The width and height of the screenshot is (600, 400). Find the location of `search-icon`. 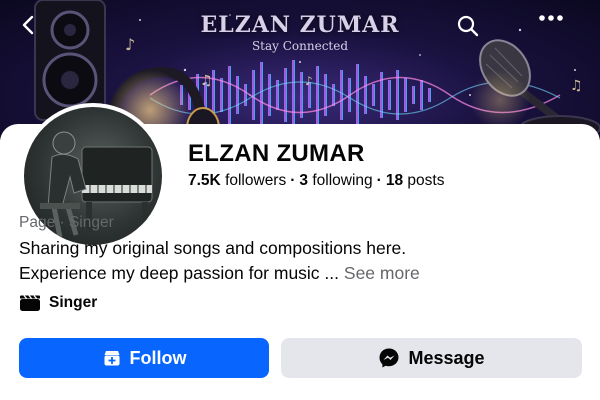

search-icon is located at coordinates (468, 26).